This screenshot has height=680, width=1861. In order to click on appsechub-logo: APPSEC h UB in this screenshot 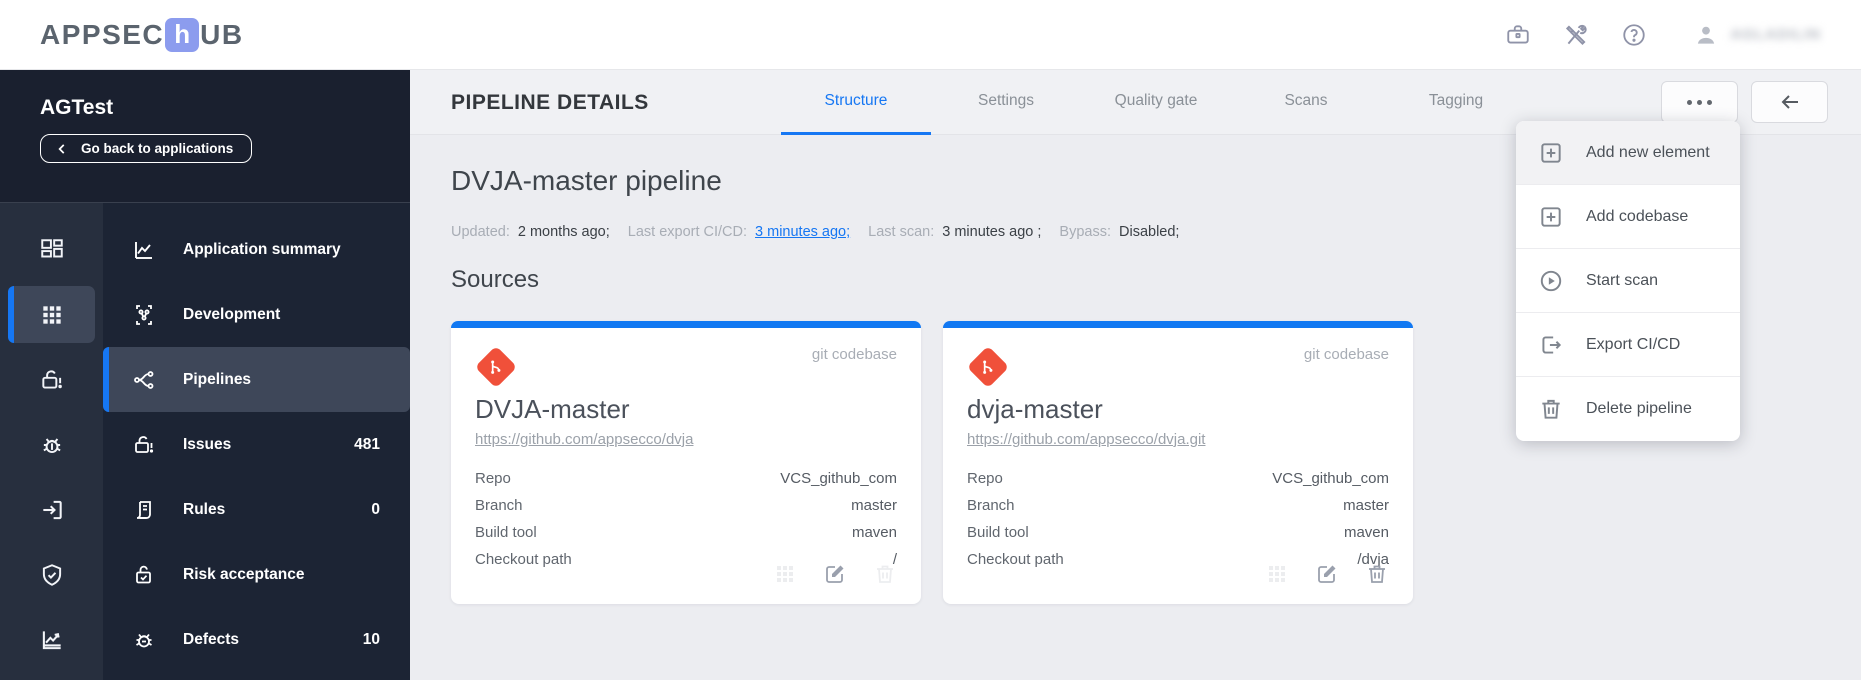, I will do `click(142, 34)`.